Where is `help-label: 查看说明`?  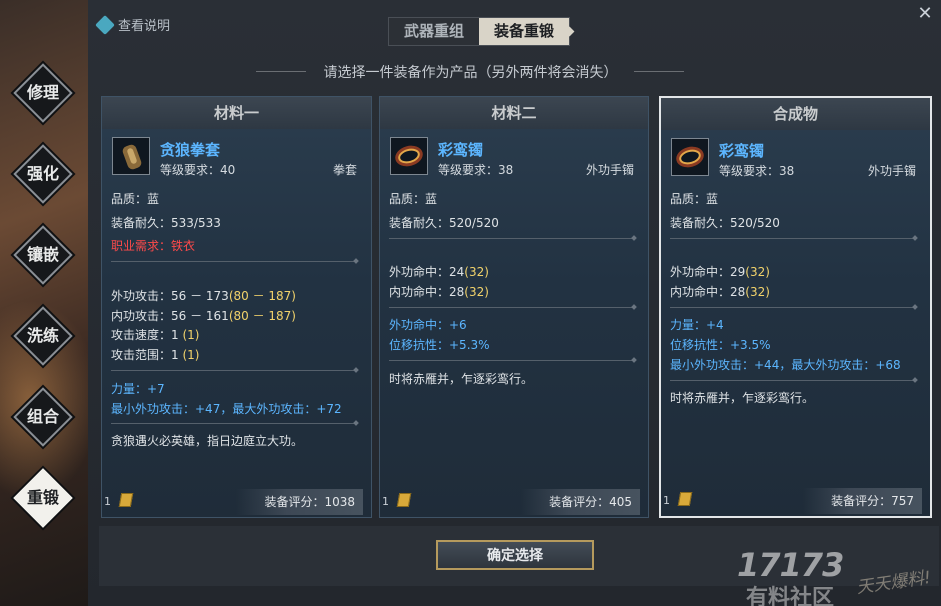
help-label: 查看说明 is located at coordinates (144, 26).